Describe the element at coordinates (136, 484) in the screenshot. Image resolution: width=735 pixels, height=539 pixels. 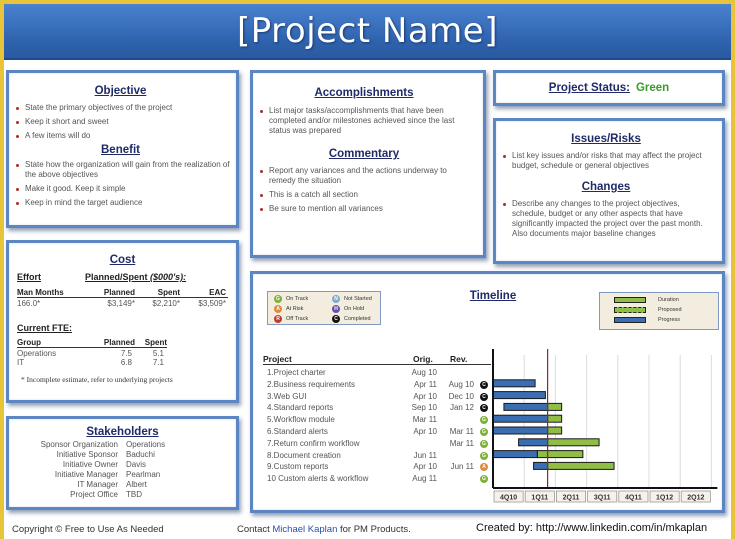
I see `stakeholder-name: Albert` at that location.